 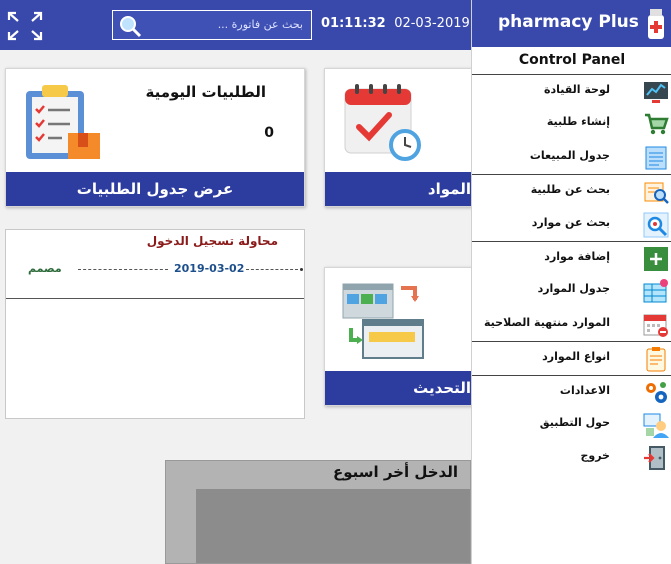 I want to click on sidebar-item-label: جدول الموارد, so click(x=573, y=289).